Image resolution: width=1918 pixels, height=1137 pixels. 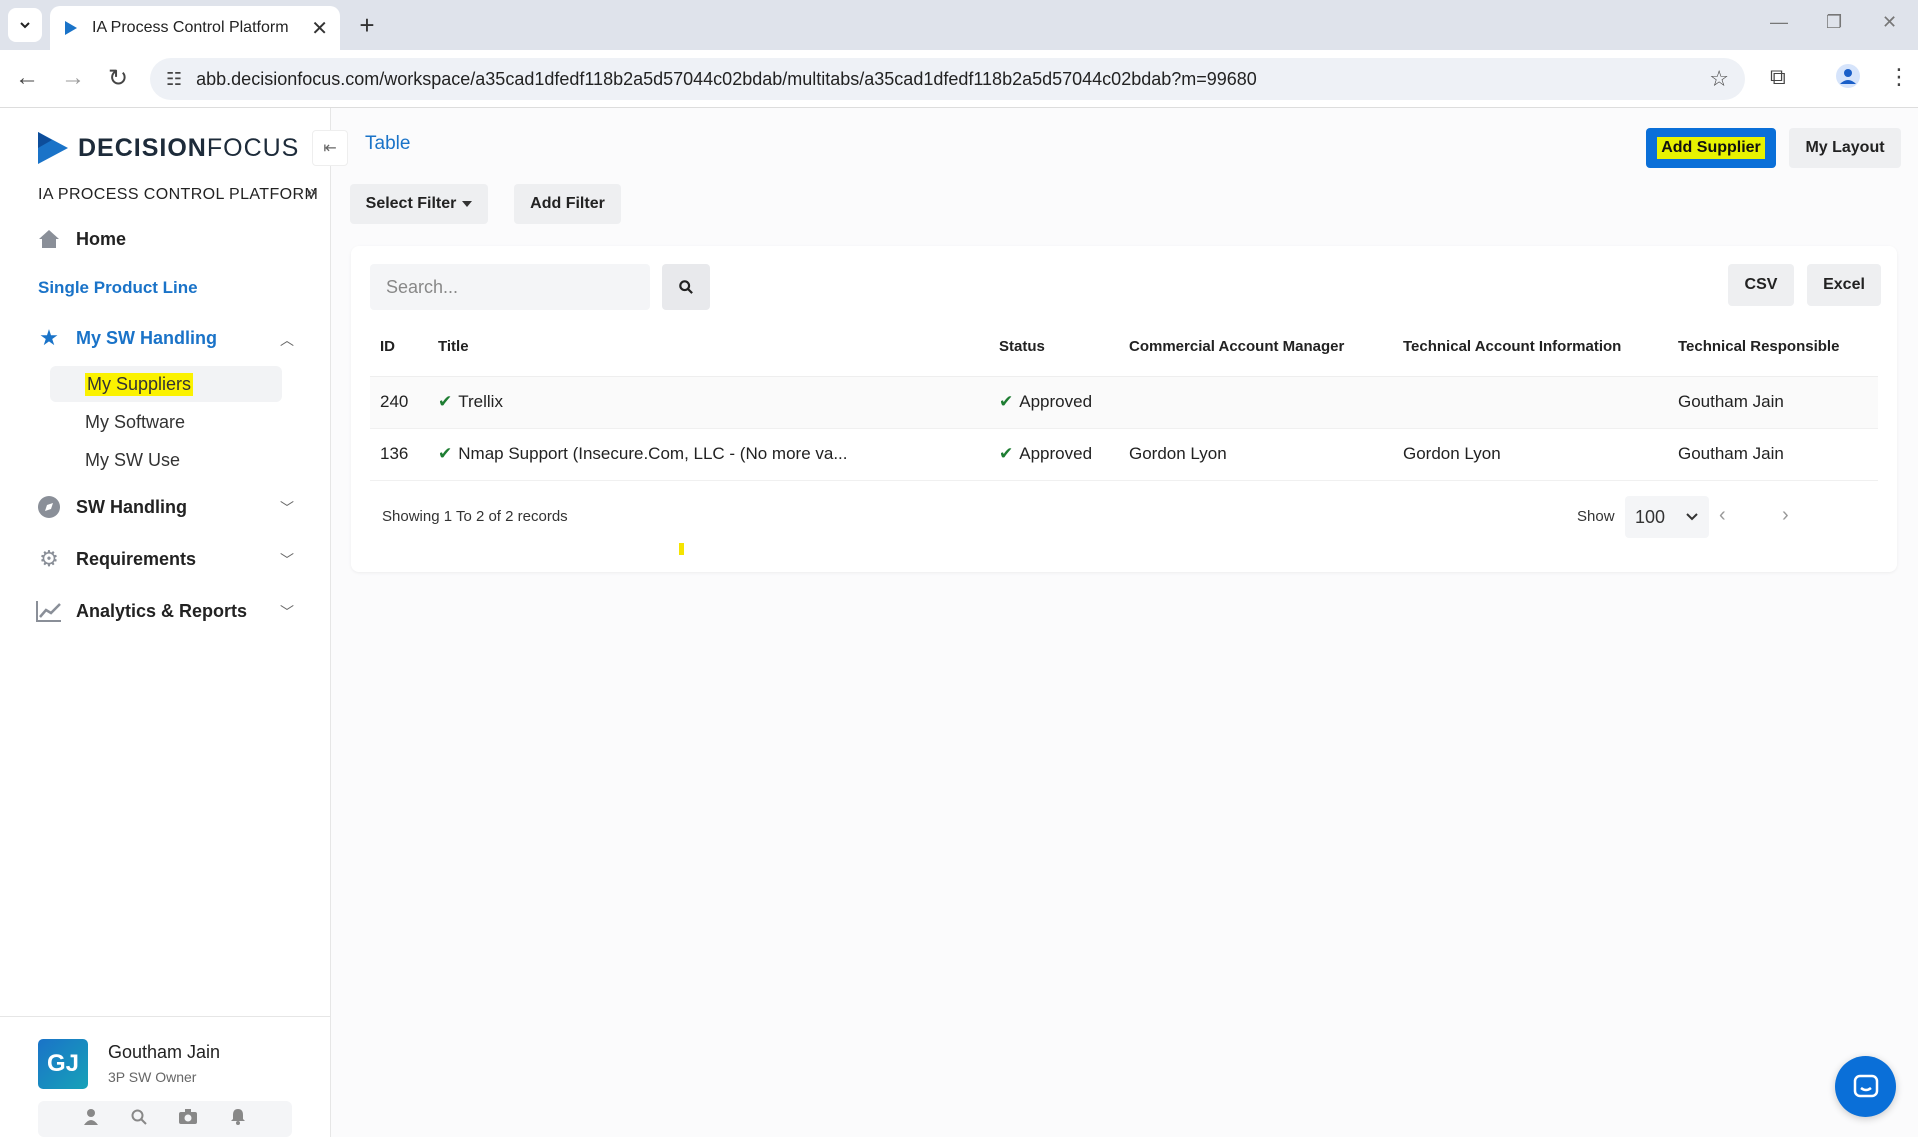 I want to click on back-arrow-icon: ←, so click(x=27, y=78).